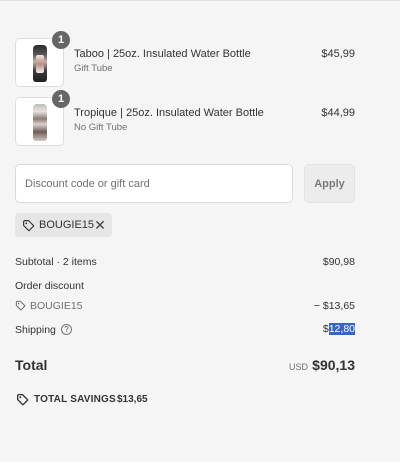 This screenshot has width=400, height=462. I want to click on discount-code-label: BOUGIE15, so click(67, 225).